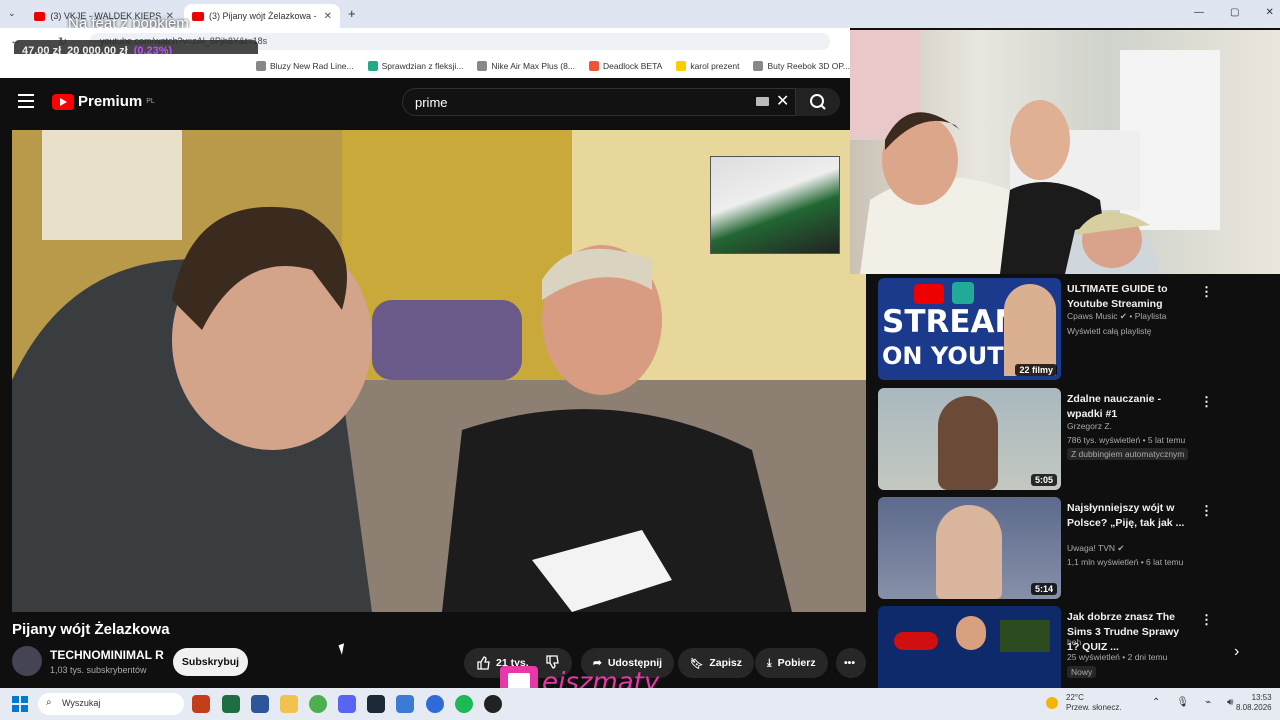 Image resolution: width=1280 pixels, height=720 pixels. What do you see at coordinates (493, 704) in the screenshot?
I see `obs-icon` at bounding box center [493, 704].